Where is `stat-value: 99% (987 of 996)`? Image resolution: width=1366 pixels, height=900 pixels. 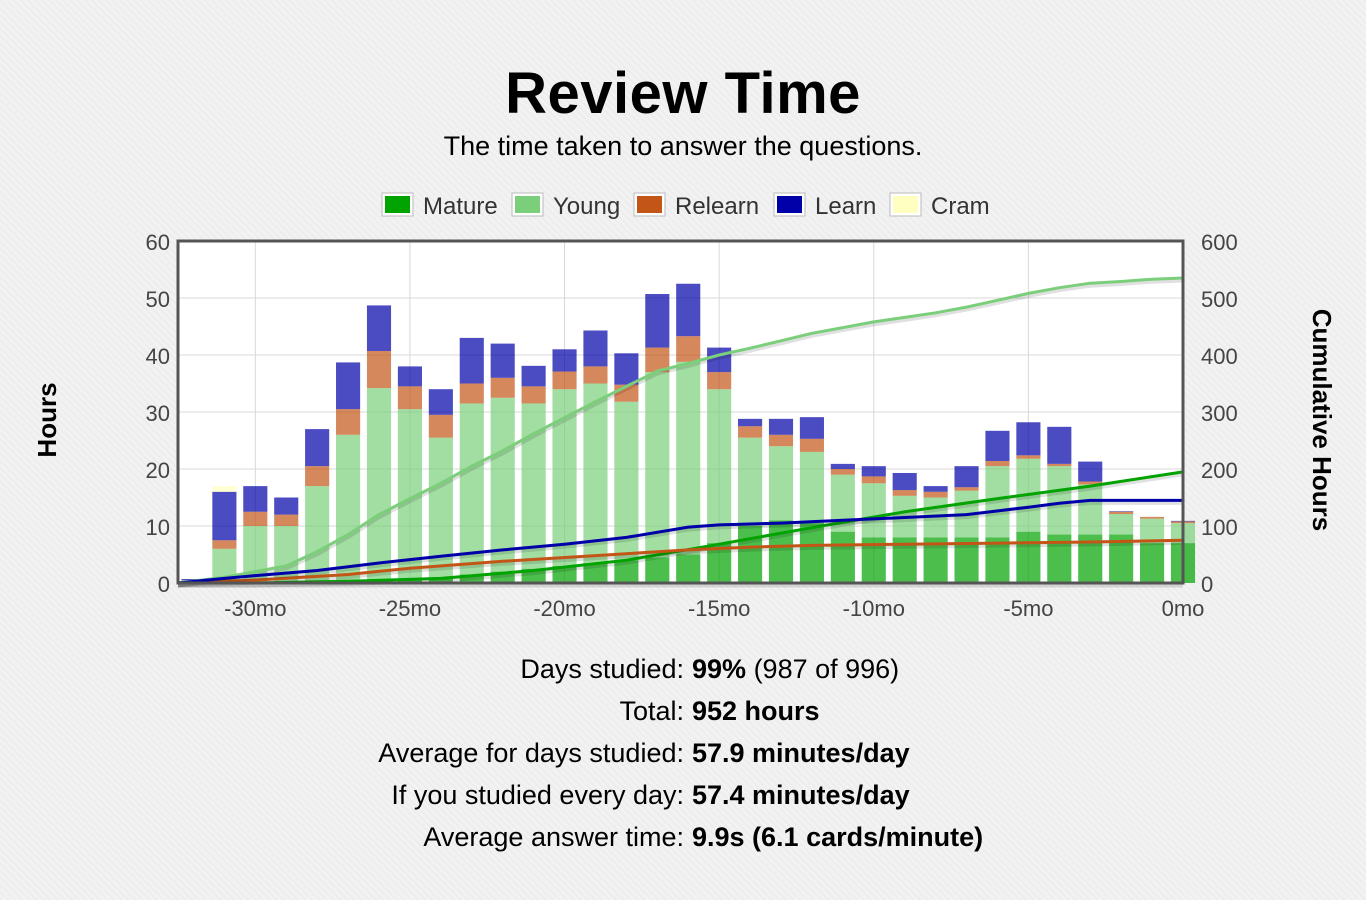 stat-value: 99% (987 of 996) is located at coordinates (795, 669).